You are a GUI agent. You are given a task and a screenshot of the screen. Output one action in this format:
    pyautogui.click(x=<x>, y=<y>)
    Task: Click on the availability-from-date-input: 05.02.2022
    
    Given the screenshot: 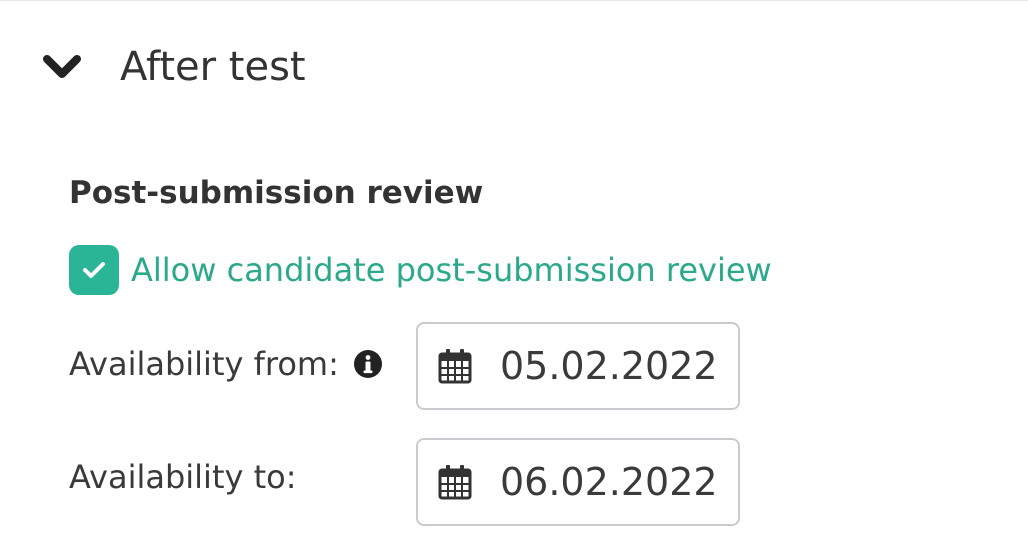 What is the action you would take?
    pyautogui.click(x=578, y=366)
    